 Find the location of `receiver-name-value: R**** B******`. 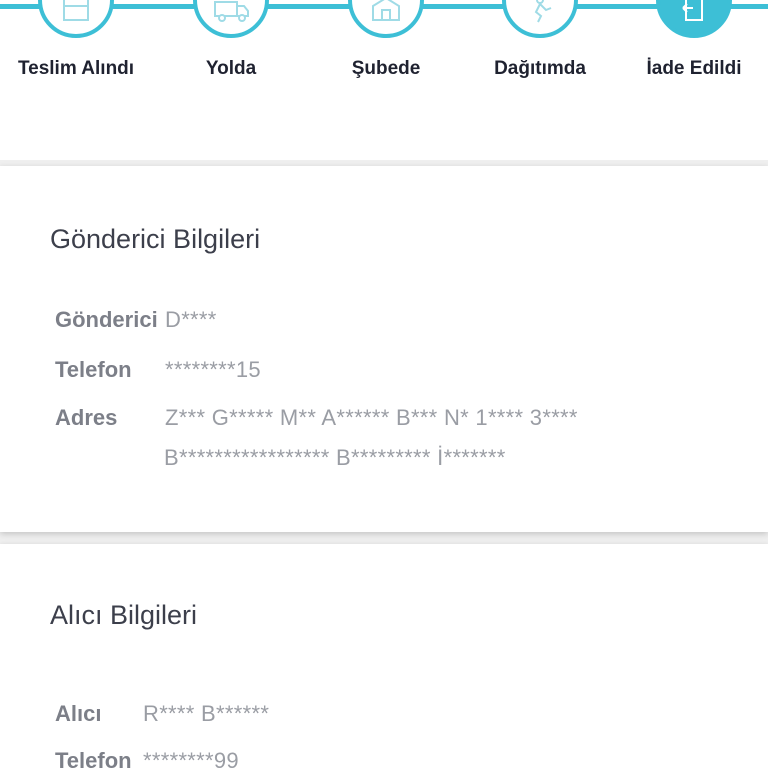

receiver-name-value: R**** B****** is located at coordinates (206, 713).